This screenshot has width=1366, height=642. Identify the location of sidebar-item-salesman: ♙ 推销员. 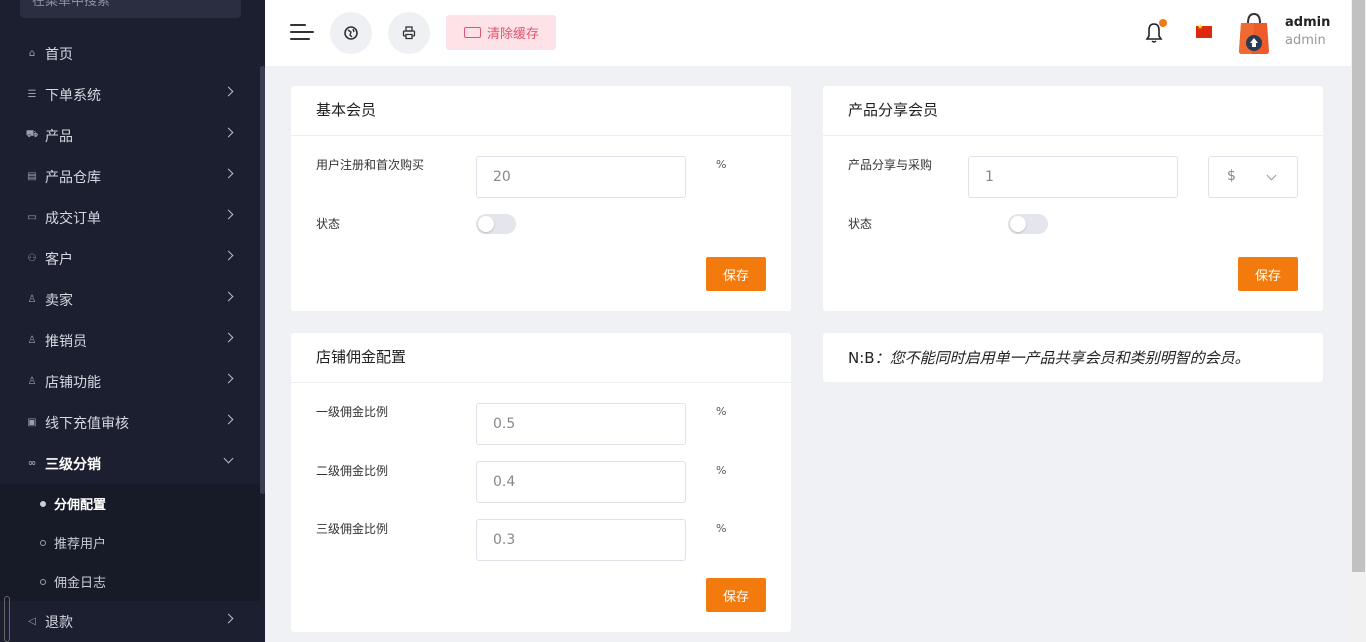
(130, 340).